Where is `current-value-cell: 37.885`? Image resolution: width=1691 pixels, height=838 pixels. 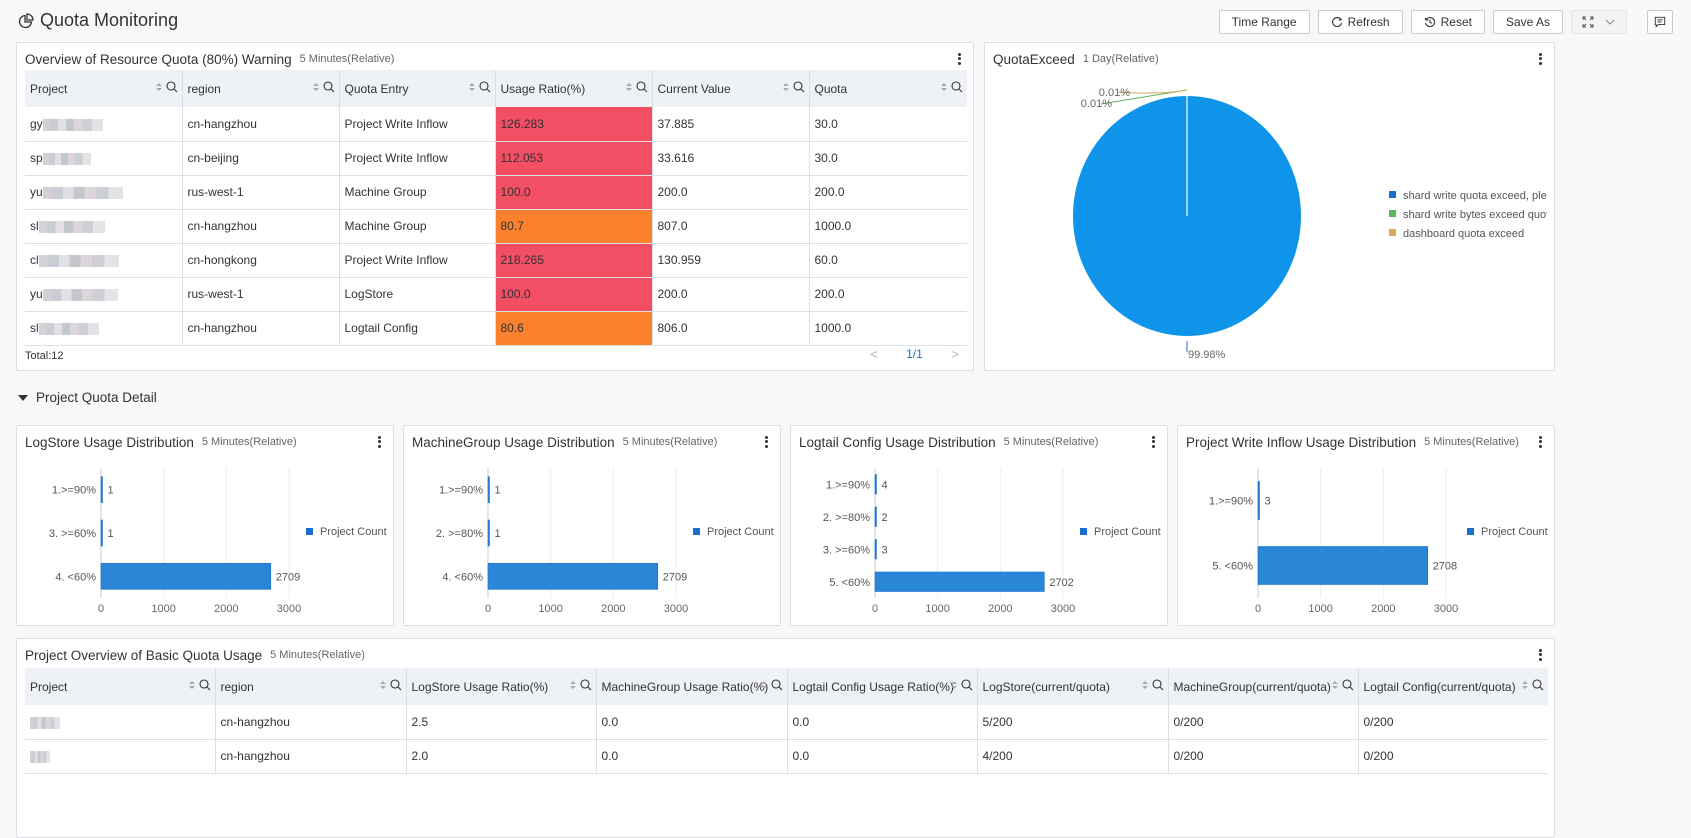 current-value-cell: 37.885 is located at coordinates (730, 124).